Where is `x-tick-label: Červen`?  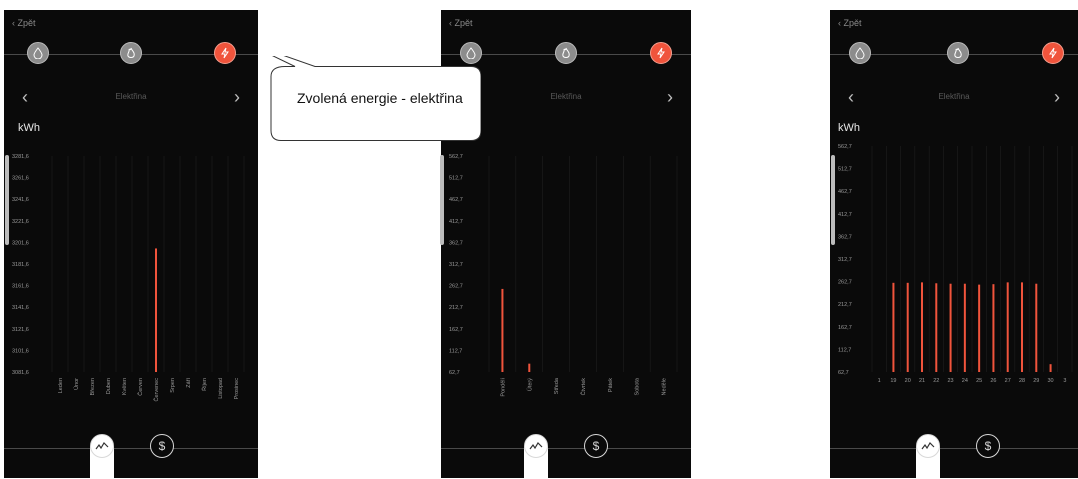 x-tick-label: Červen is located at coordinates (140, 387).